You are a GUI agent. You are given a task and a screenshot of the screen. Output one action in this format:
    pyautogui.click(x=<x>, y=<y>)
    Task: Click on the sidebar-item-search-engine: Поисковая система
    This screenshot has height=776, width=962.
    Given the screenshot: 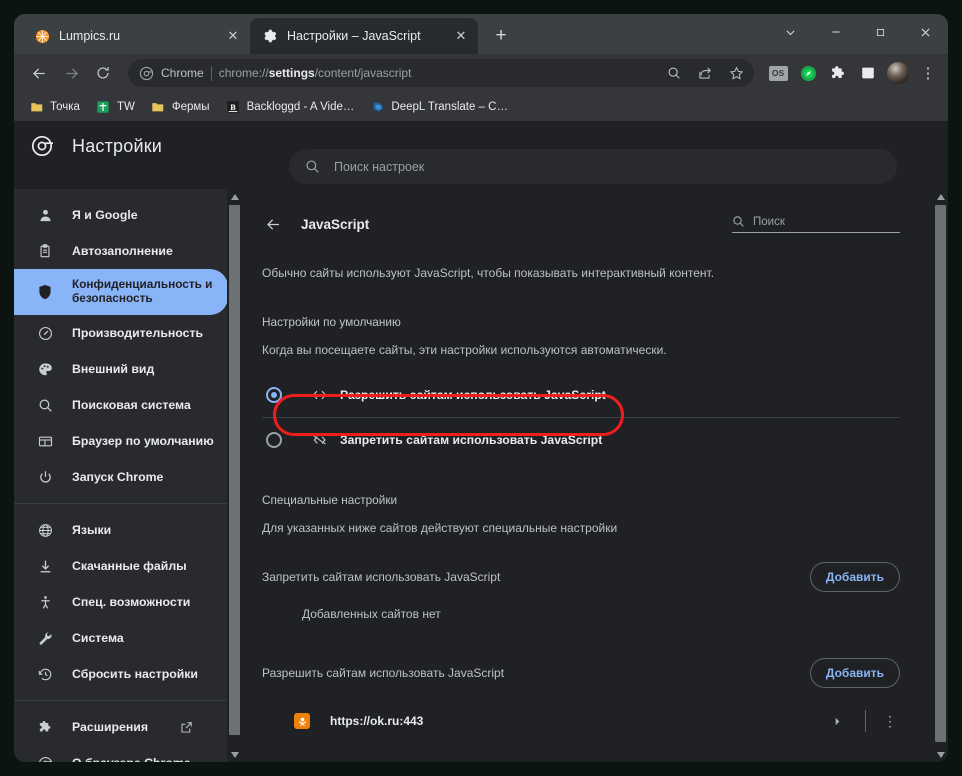 What is the action you would take?
    pyautogui.click(x=121, y=405)
    